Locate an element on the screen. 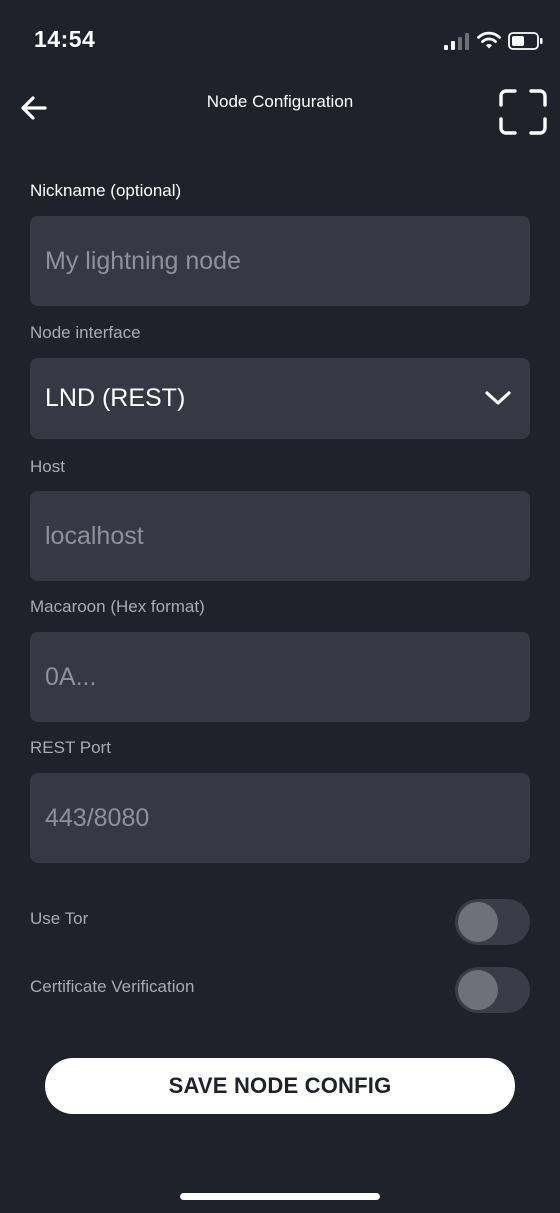 The height and width of the screenshot is (1213, 560). rest-port-label: REST Port is located at coordinates (70, 747).